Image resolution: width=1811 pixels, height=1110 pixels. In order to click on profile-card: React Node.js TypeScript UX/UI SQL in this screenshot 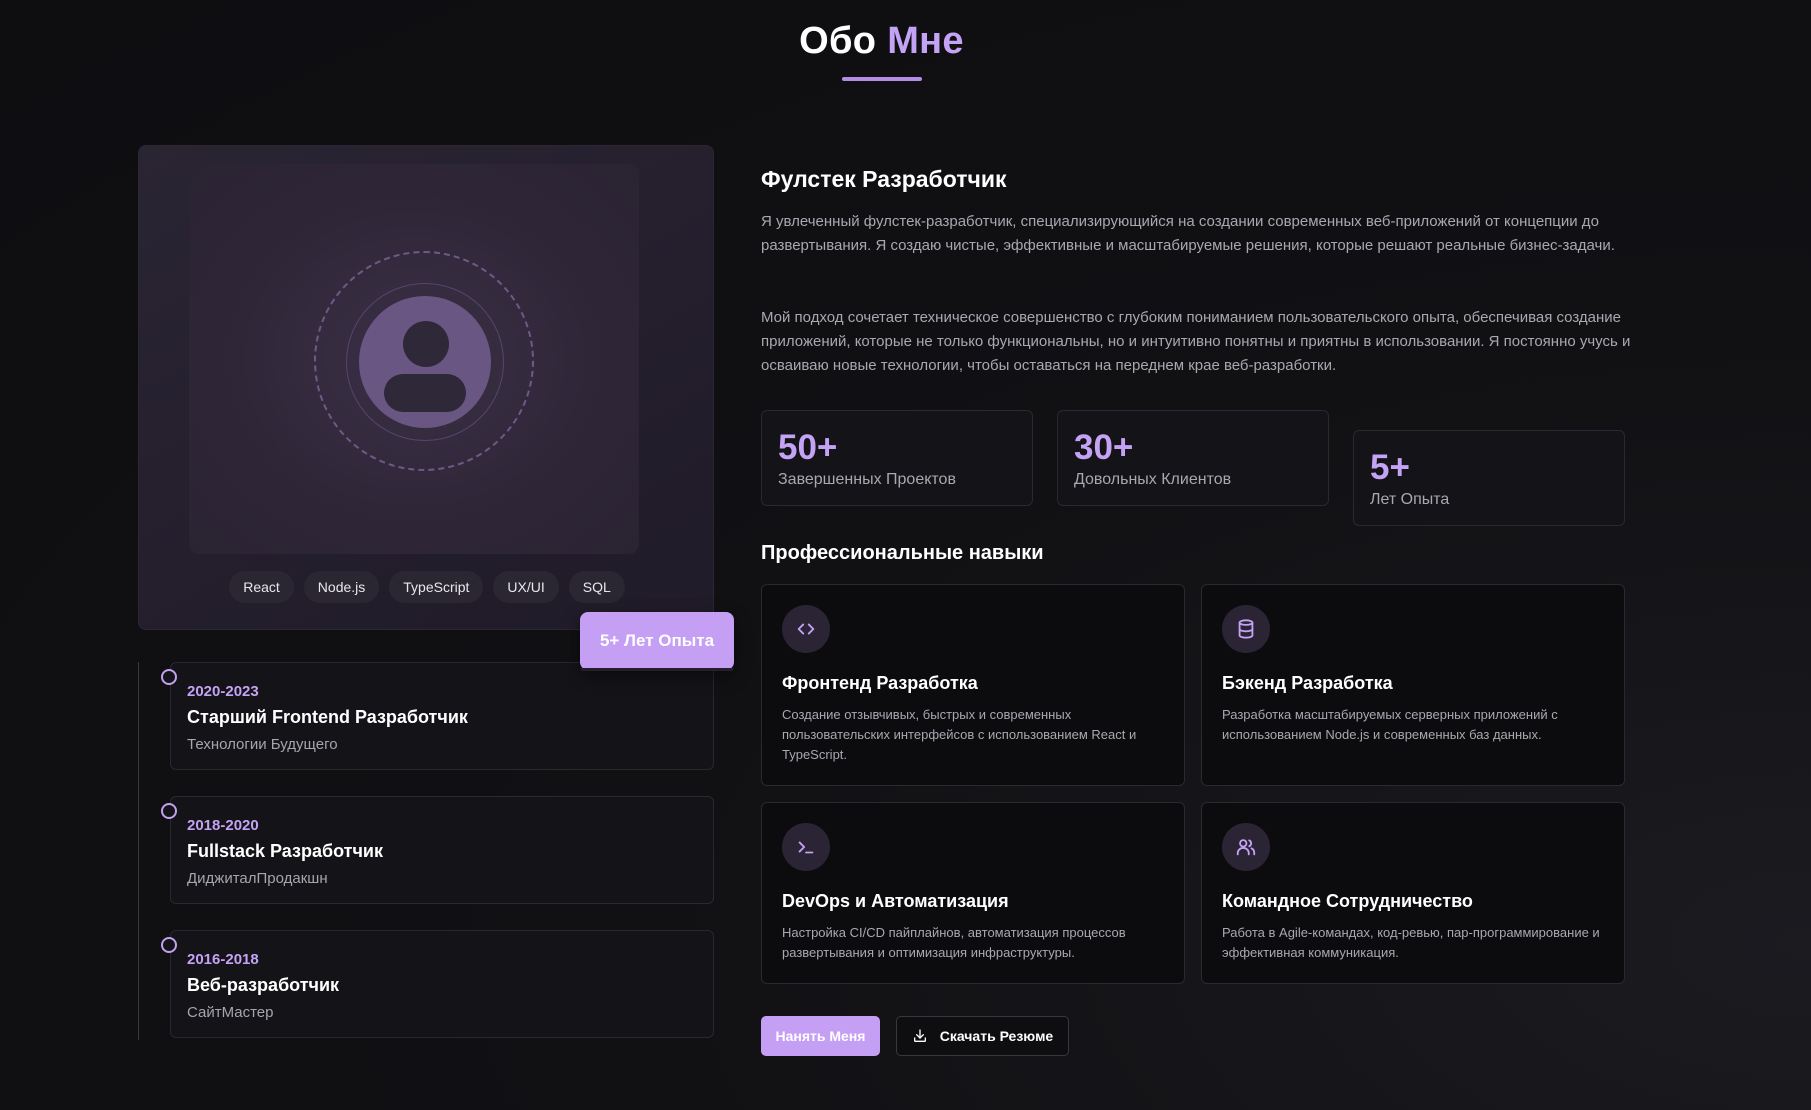, I will do `click(426, 387)`.